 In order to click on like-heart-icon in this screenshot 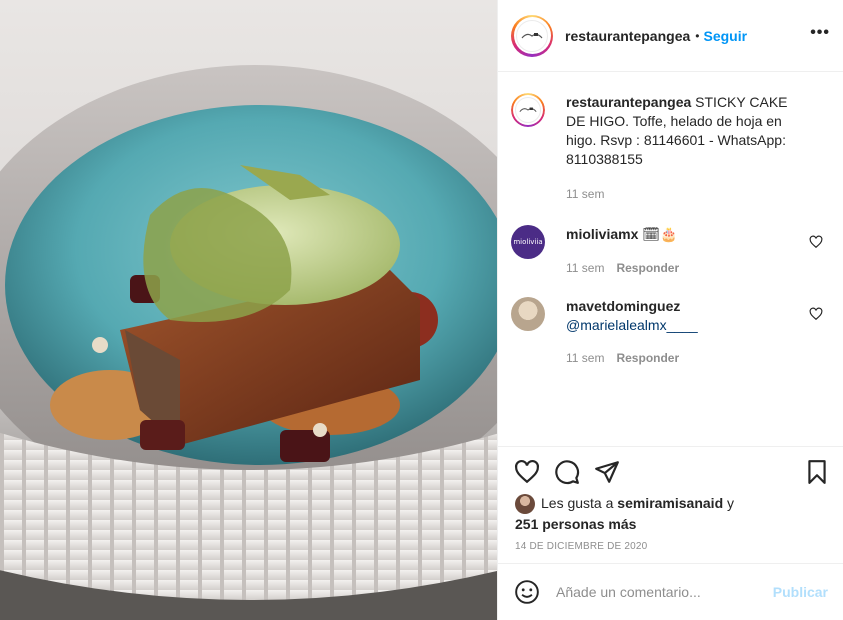, I will do `click(527, 472)`.